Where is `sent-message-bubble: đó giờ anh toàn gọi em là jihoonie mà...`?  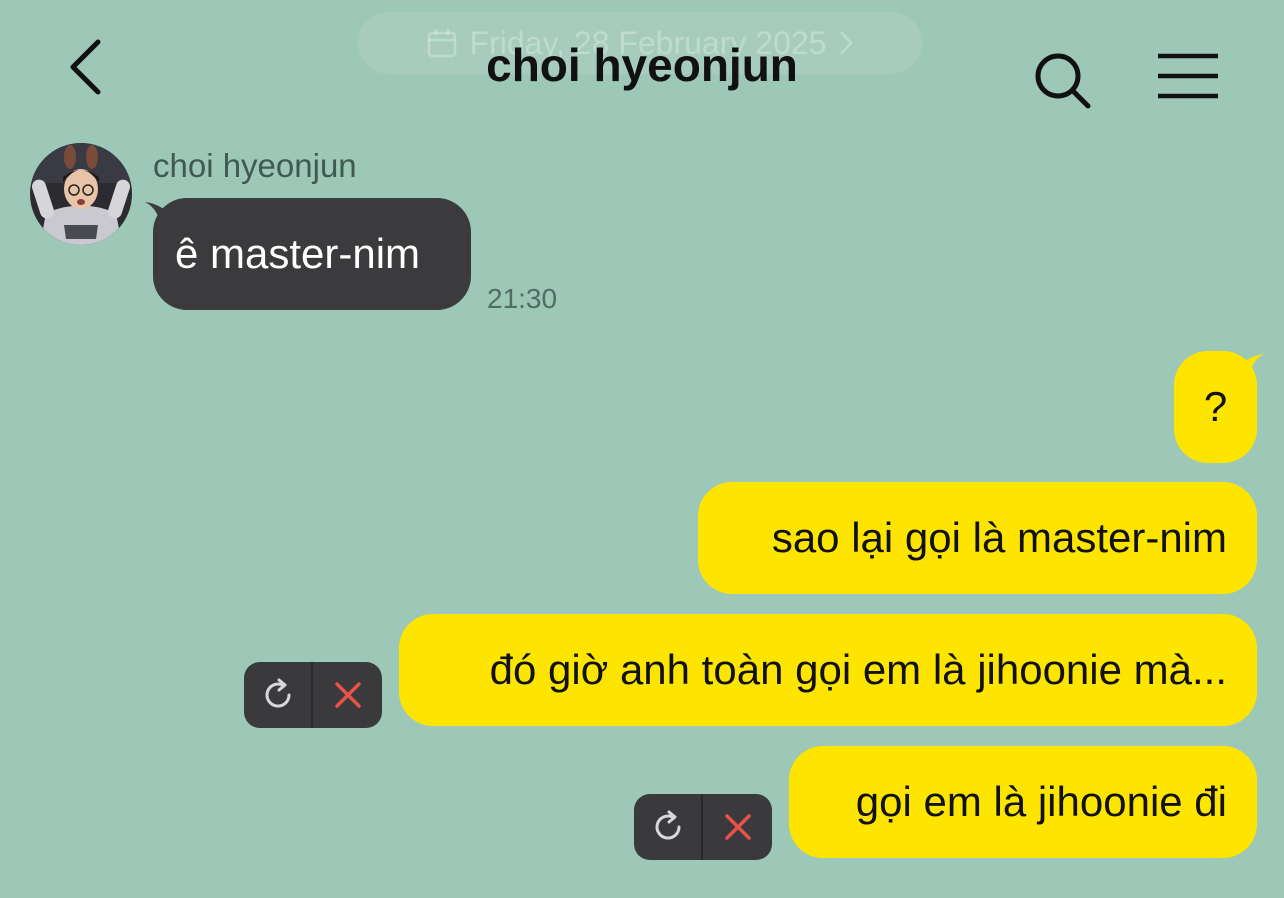
sent-message-bubble: đó giờ anh toàn gọi em là jihoonie mà... is located at coordinates (828, 670).